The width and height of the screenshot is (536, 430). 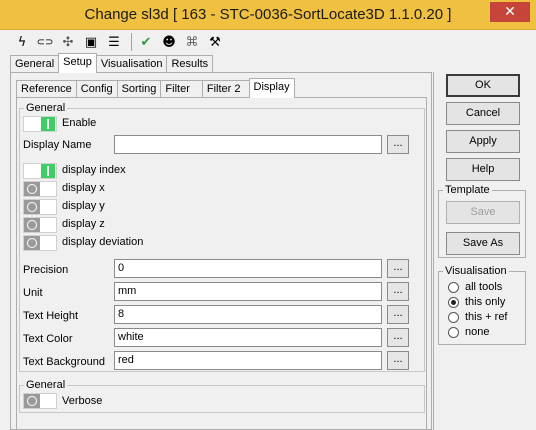 I want to click on tab-setup: Setup, so click(x=77, y=63).